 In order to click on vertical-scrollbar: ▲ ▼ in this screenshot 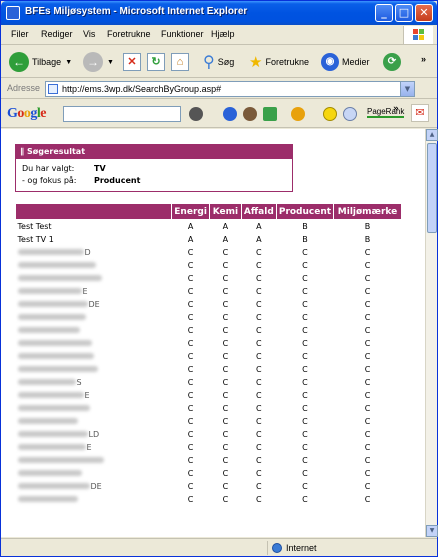, I will do `click(431, 333)`.